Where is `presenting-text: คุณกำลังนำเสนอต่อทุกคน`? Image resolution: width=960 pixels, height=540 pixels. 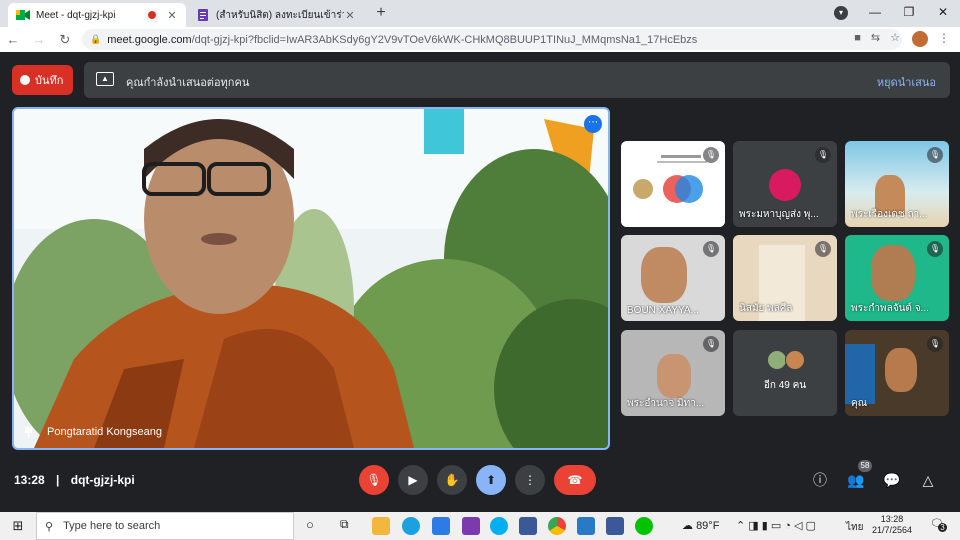
presenting-text: คุณกำลังนำเสนอต่อทุกคน is located at coordinates (188, 83).